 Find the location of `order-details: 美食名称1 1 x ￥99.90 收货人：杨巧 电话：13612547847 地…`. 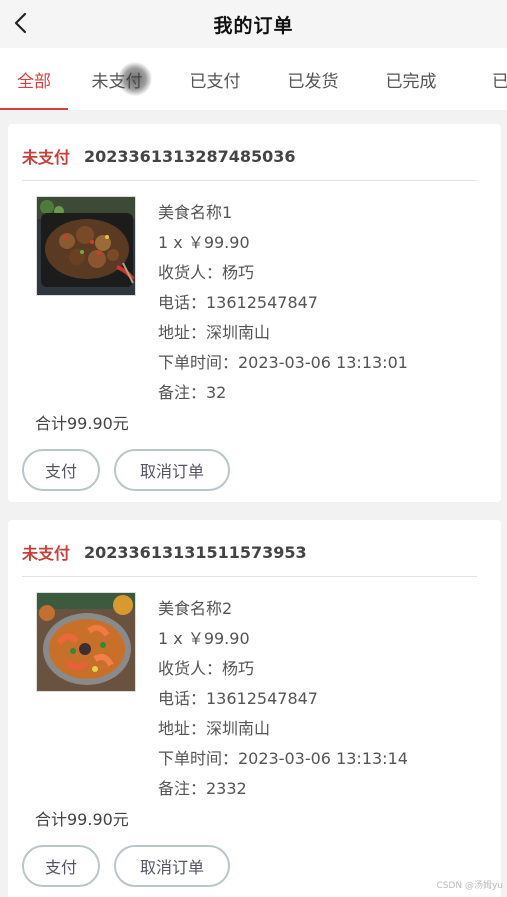

order-details: 美食名称1 1 x ￥99.90 收货人：杨巧 电话：13612547847 地… is located at coordinates (283, 303).